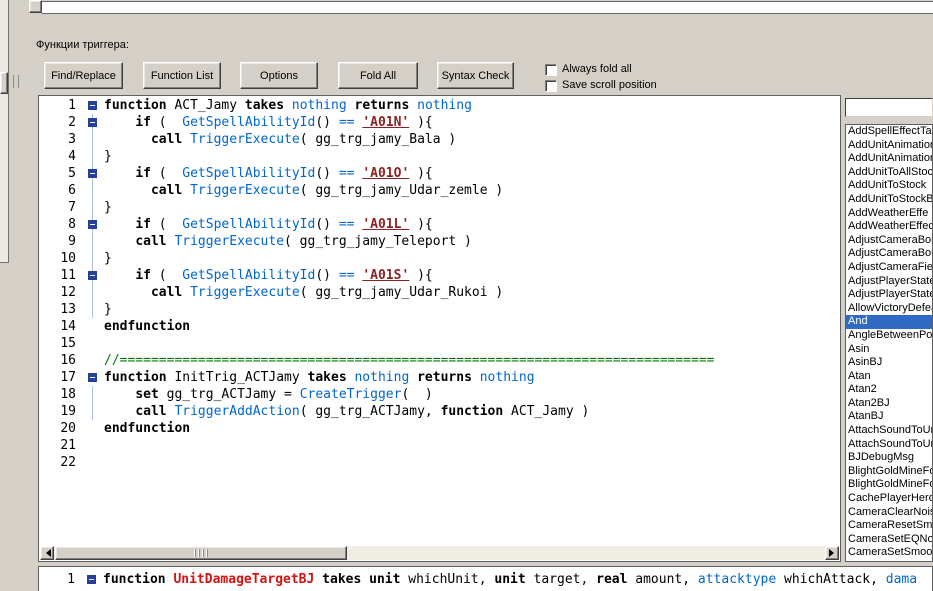  I want to click on function-list-item: AddUnitToAllStoc, so click(889, 173).